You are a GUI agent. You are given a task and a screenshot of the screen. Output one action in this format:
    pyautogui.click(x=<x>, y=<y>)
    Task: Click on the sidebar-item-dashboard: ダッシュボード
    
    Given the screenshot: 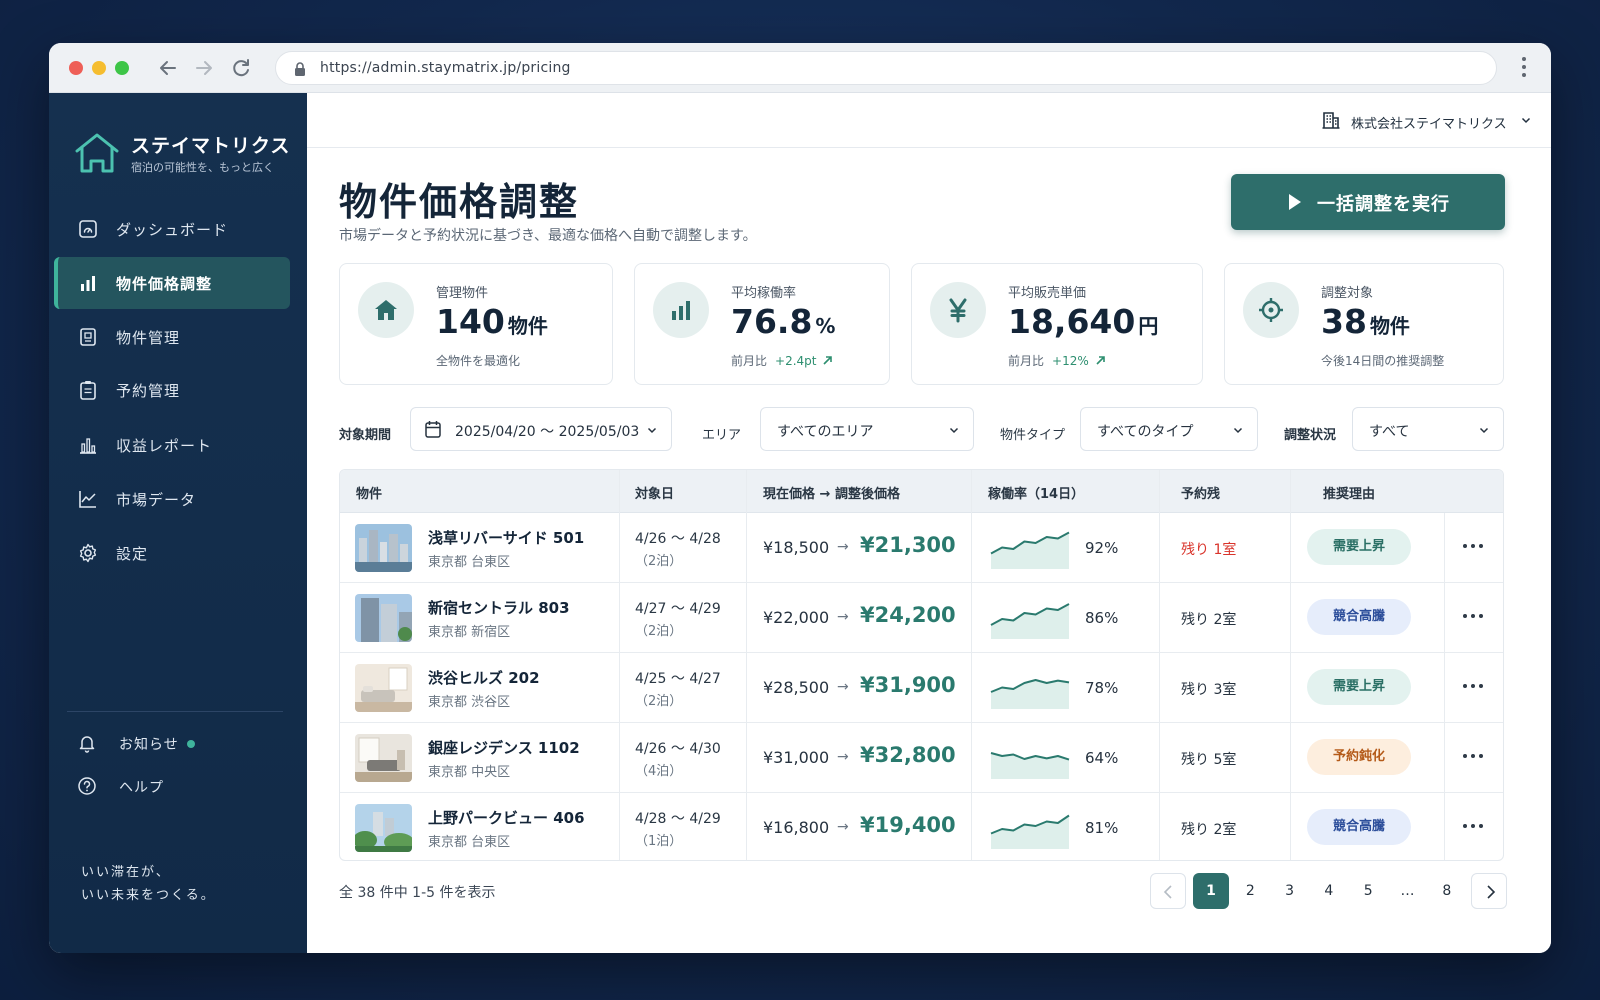 What is the action you would take?
    pyautogui.click(x=172, y=229)
    